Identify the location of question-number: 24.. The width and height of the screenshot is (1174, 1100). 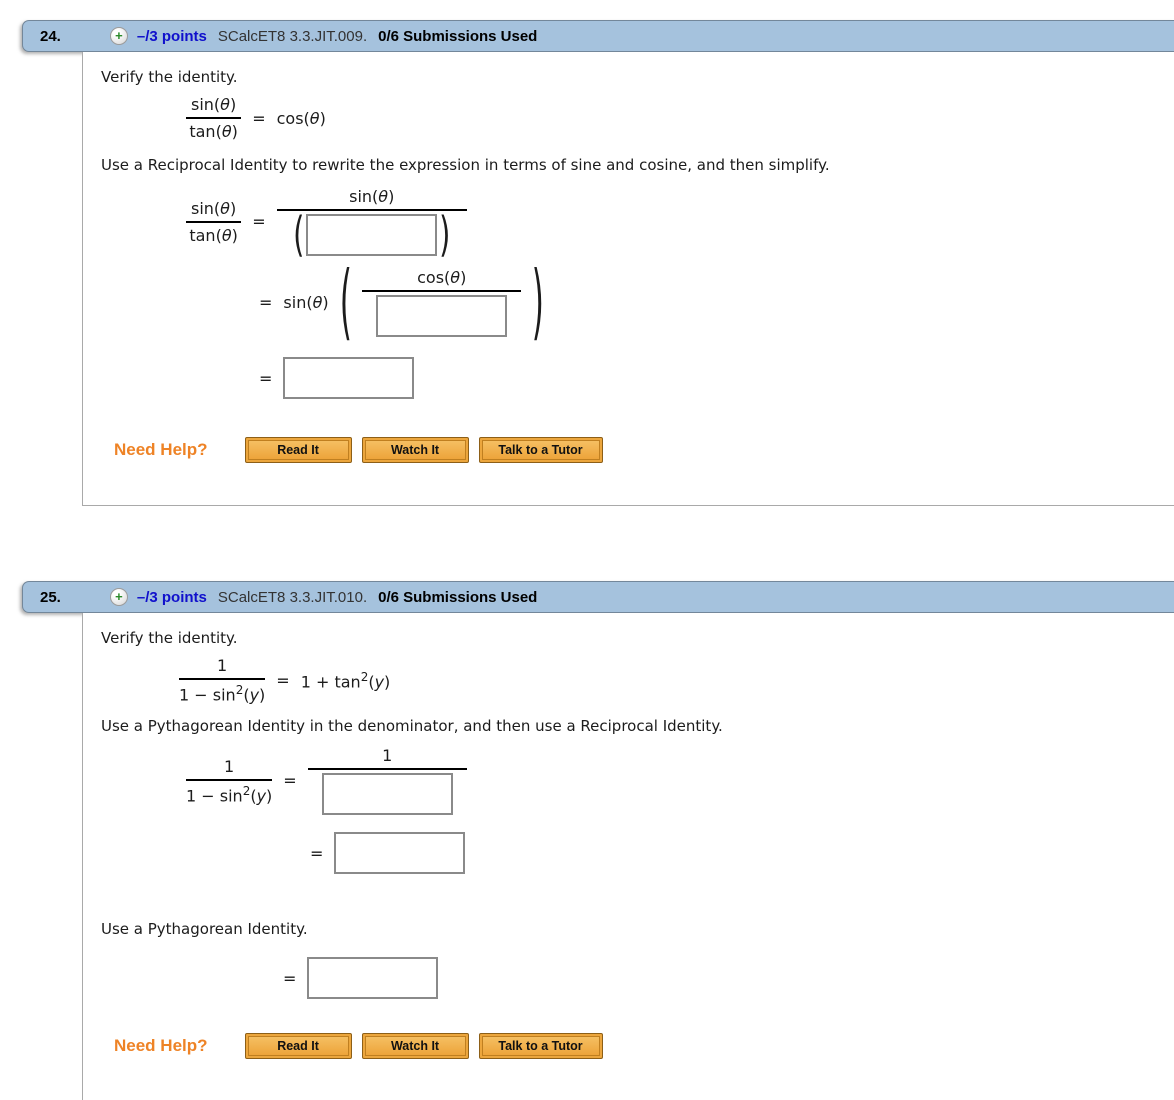
(50, 36).